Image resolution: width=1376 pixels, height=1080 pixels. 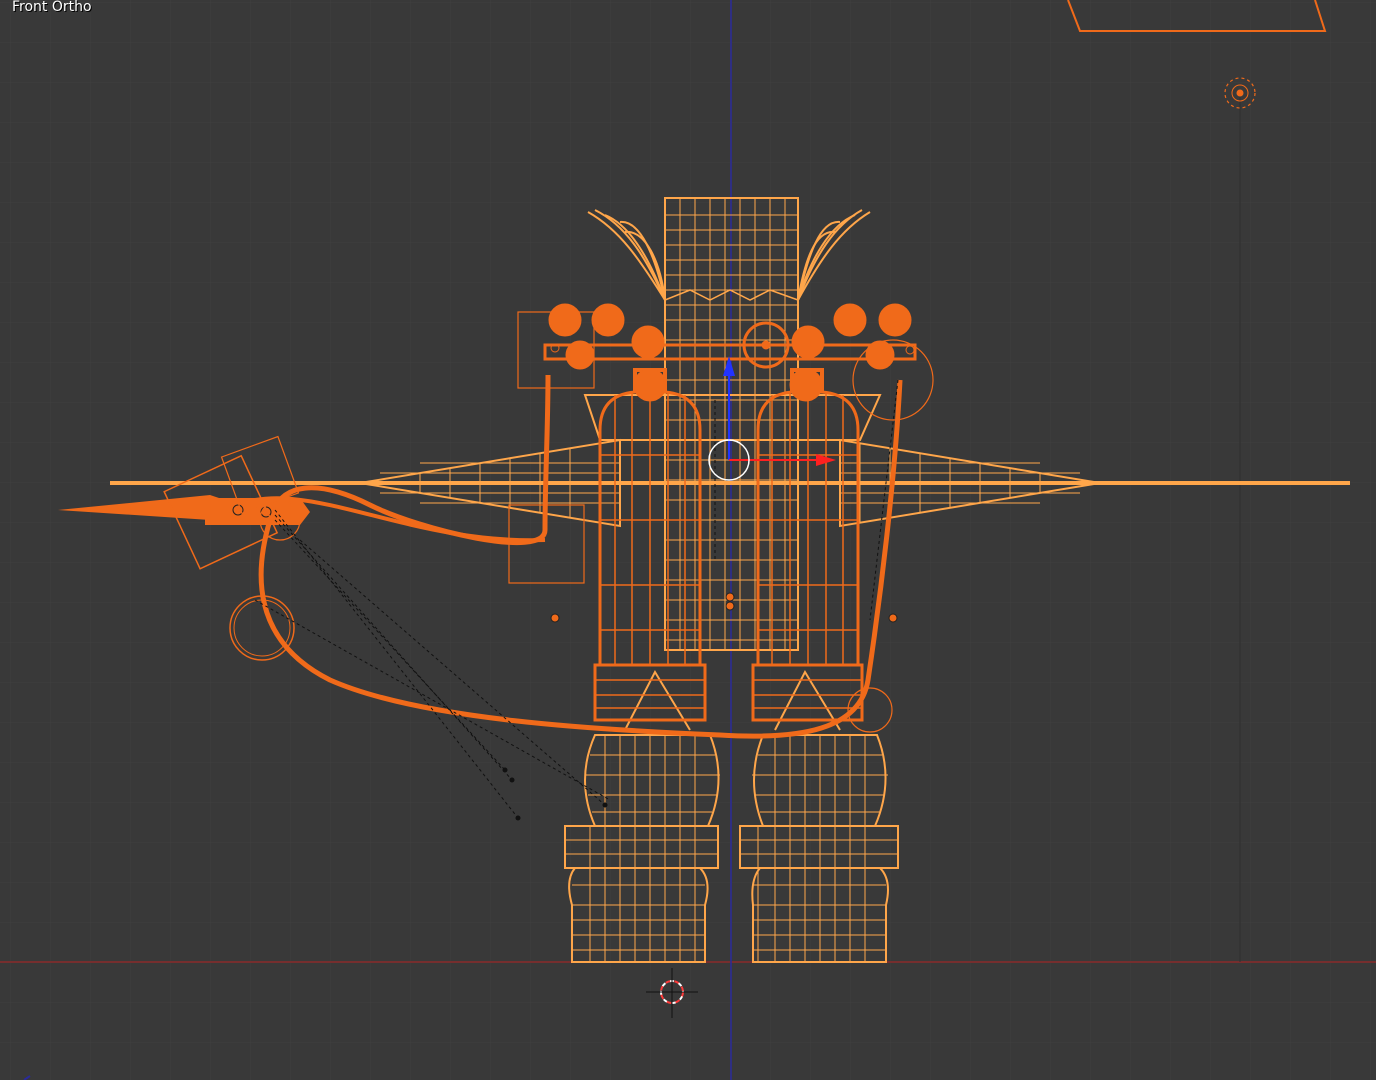 What do you see at coordinates (52, 7) in the screenshot?
I see `view-label: Front Ortho` at bounding box center [52, 7].